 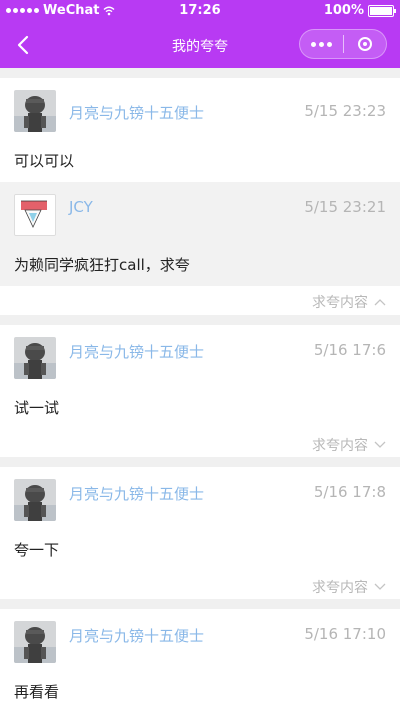 I want to click on comment-text: 为赖同学疯狂打call，求夸, so click(x=102, y=265).